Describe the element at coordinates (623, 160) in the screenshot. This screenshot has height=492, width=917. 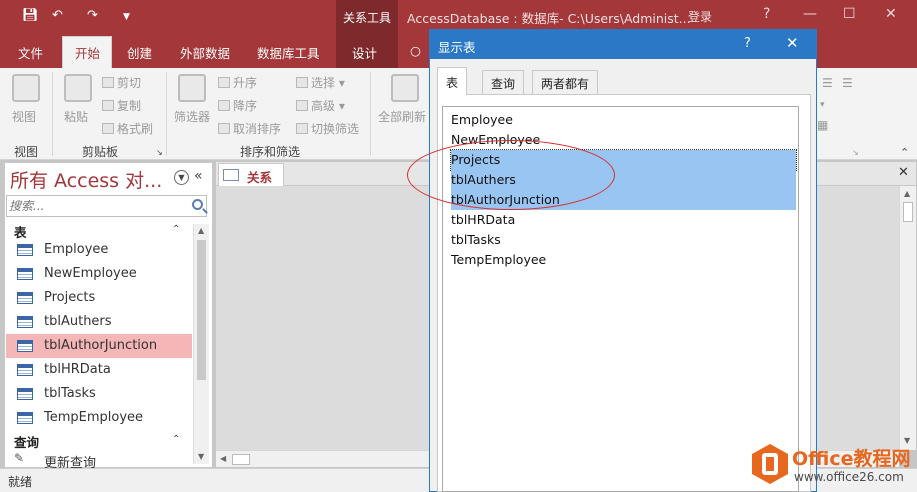
I see `list-item-selected: Projects` at that location.